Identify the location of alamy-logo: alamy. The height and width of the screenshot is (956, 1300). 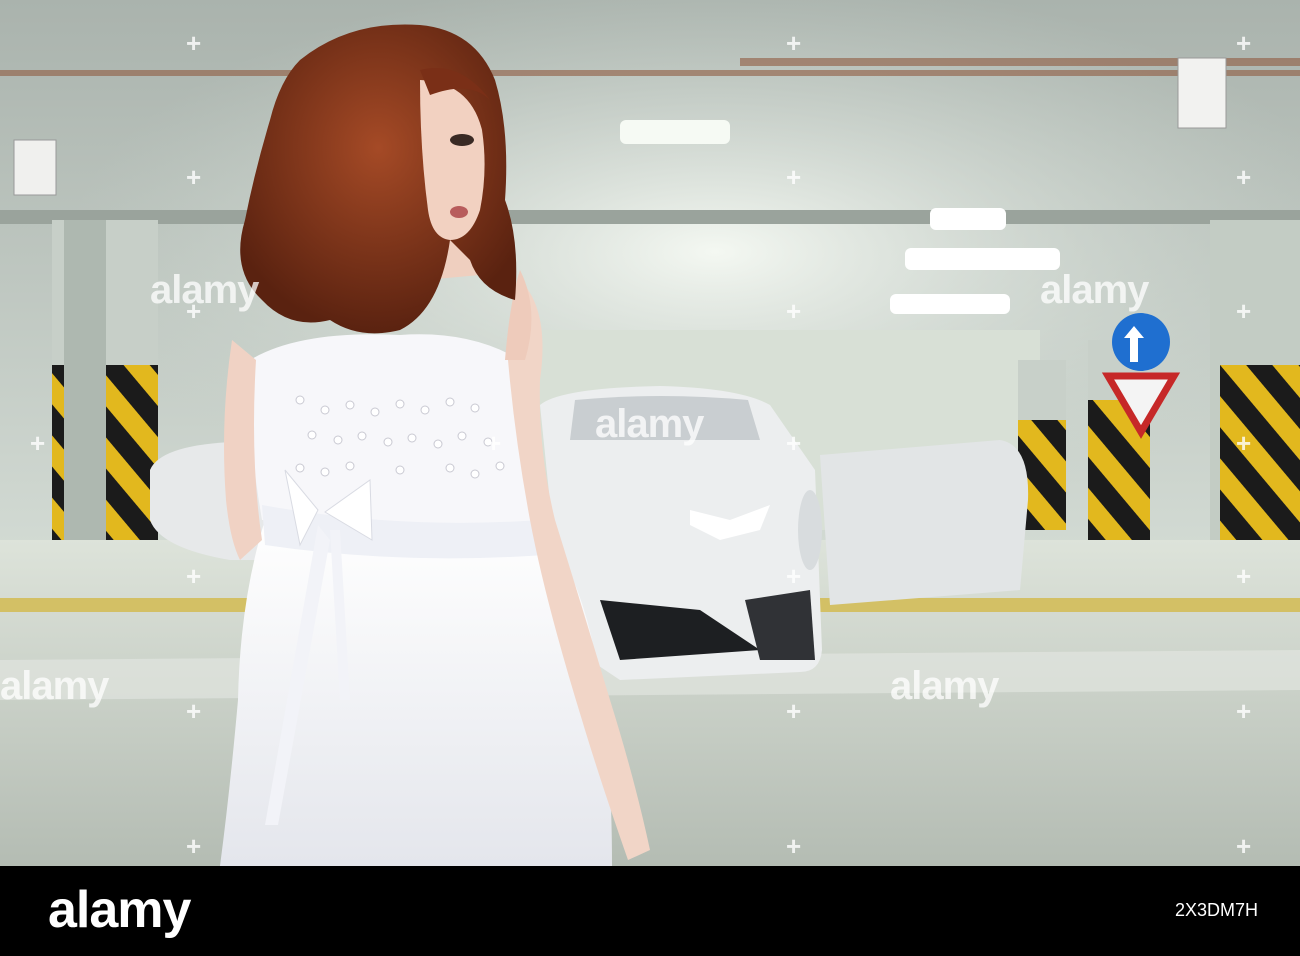
(119, 910).